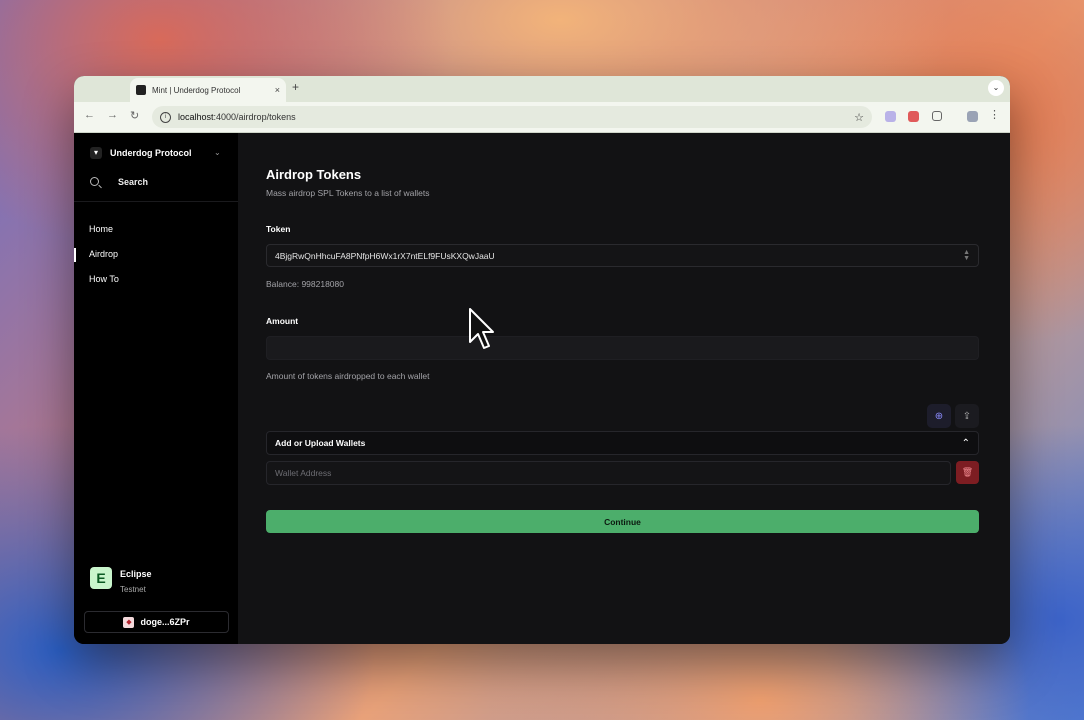  Describe the element at coordinates (101, 229) in the screenshot. I see `sidebar-item-home: Home` at that location.